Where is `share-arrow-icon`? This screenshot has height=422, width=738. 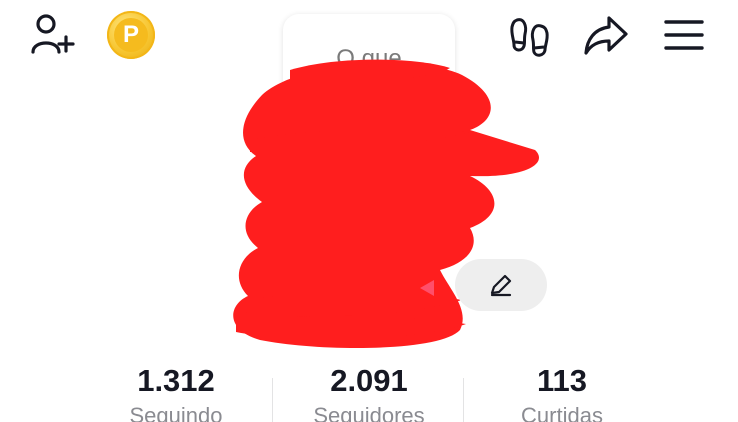 share-arrow-icon is located at coordinates (606, 35).